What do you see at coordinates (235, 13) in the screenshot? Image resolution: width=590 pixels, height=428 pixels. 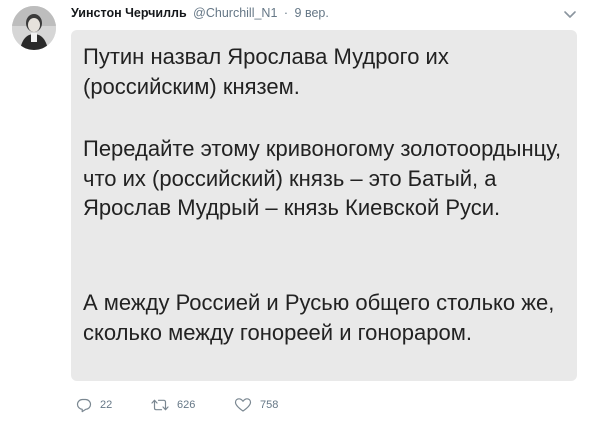 I see `user-handle: @Churchill_N1` at bounding box center [235, 13].